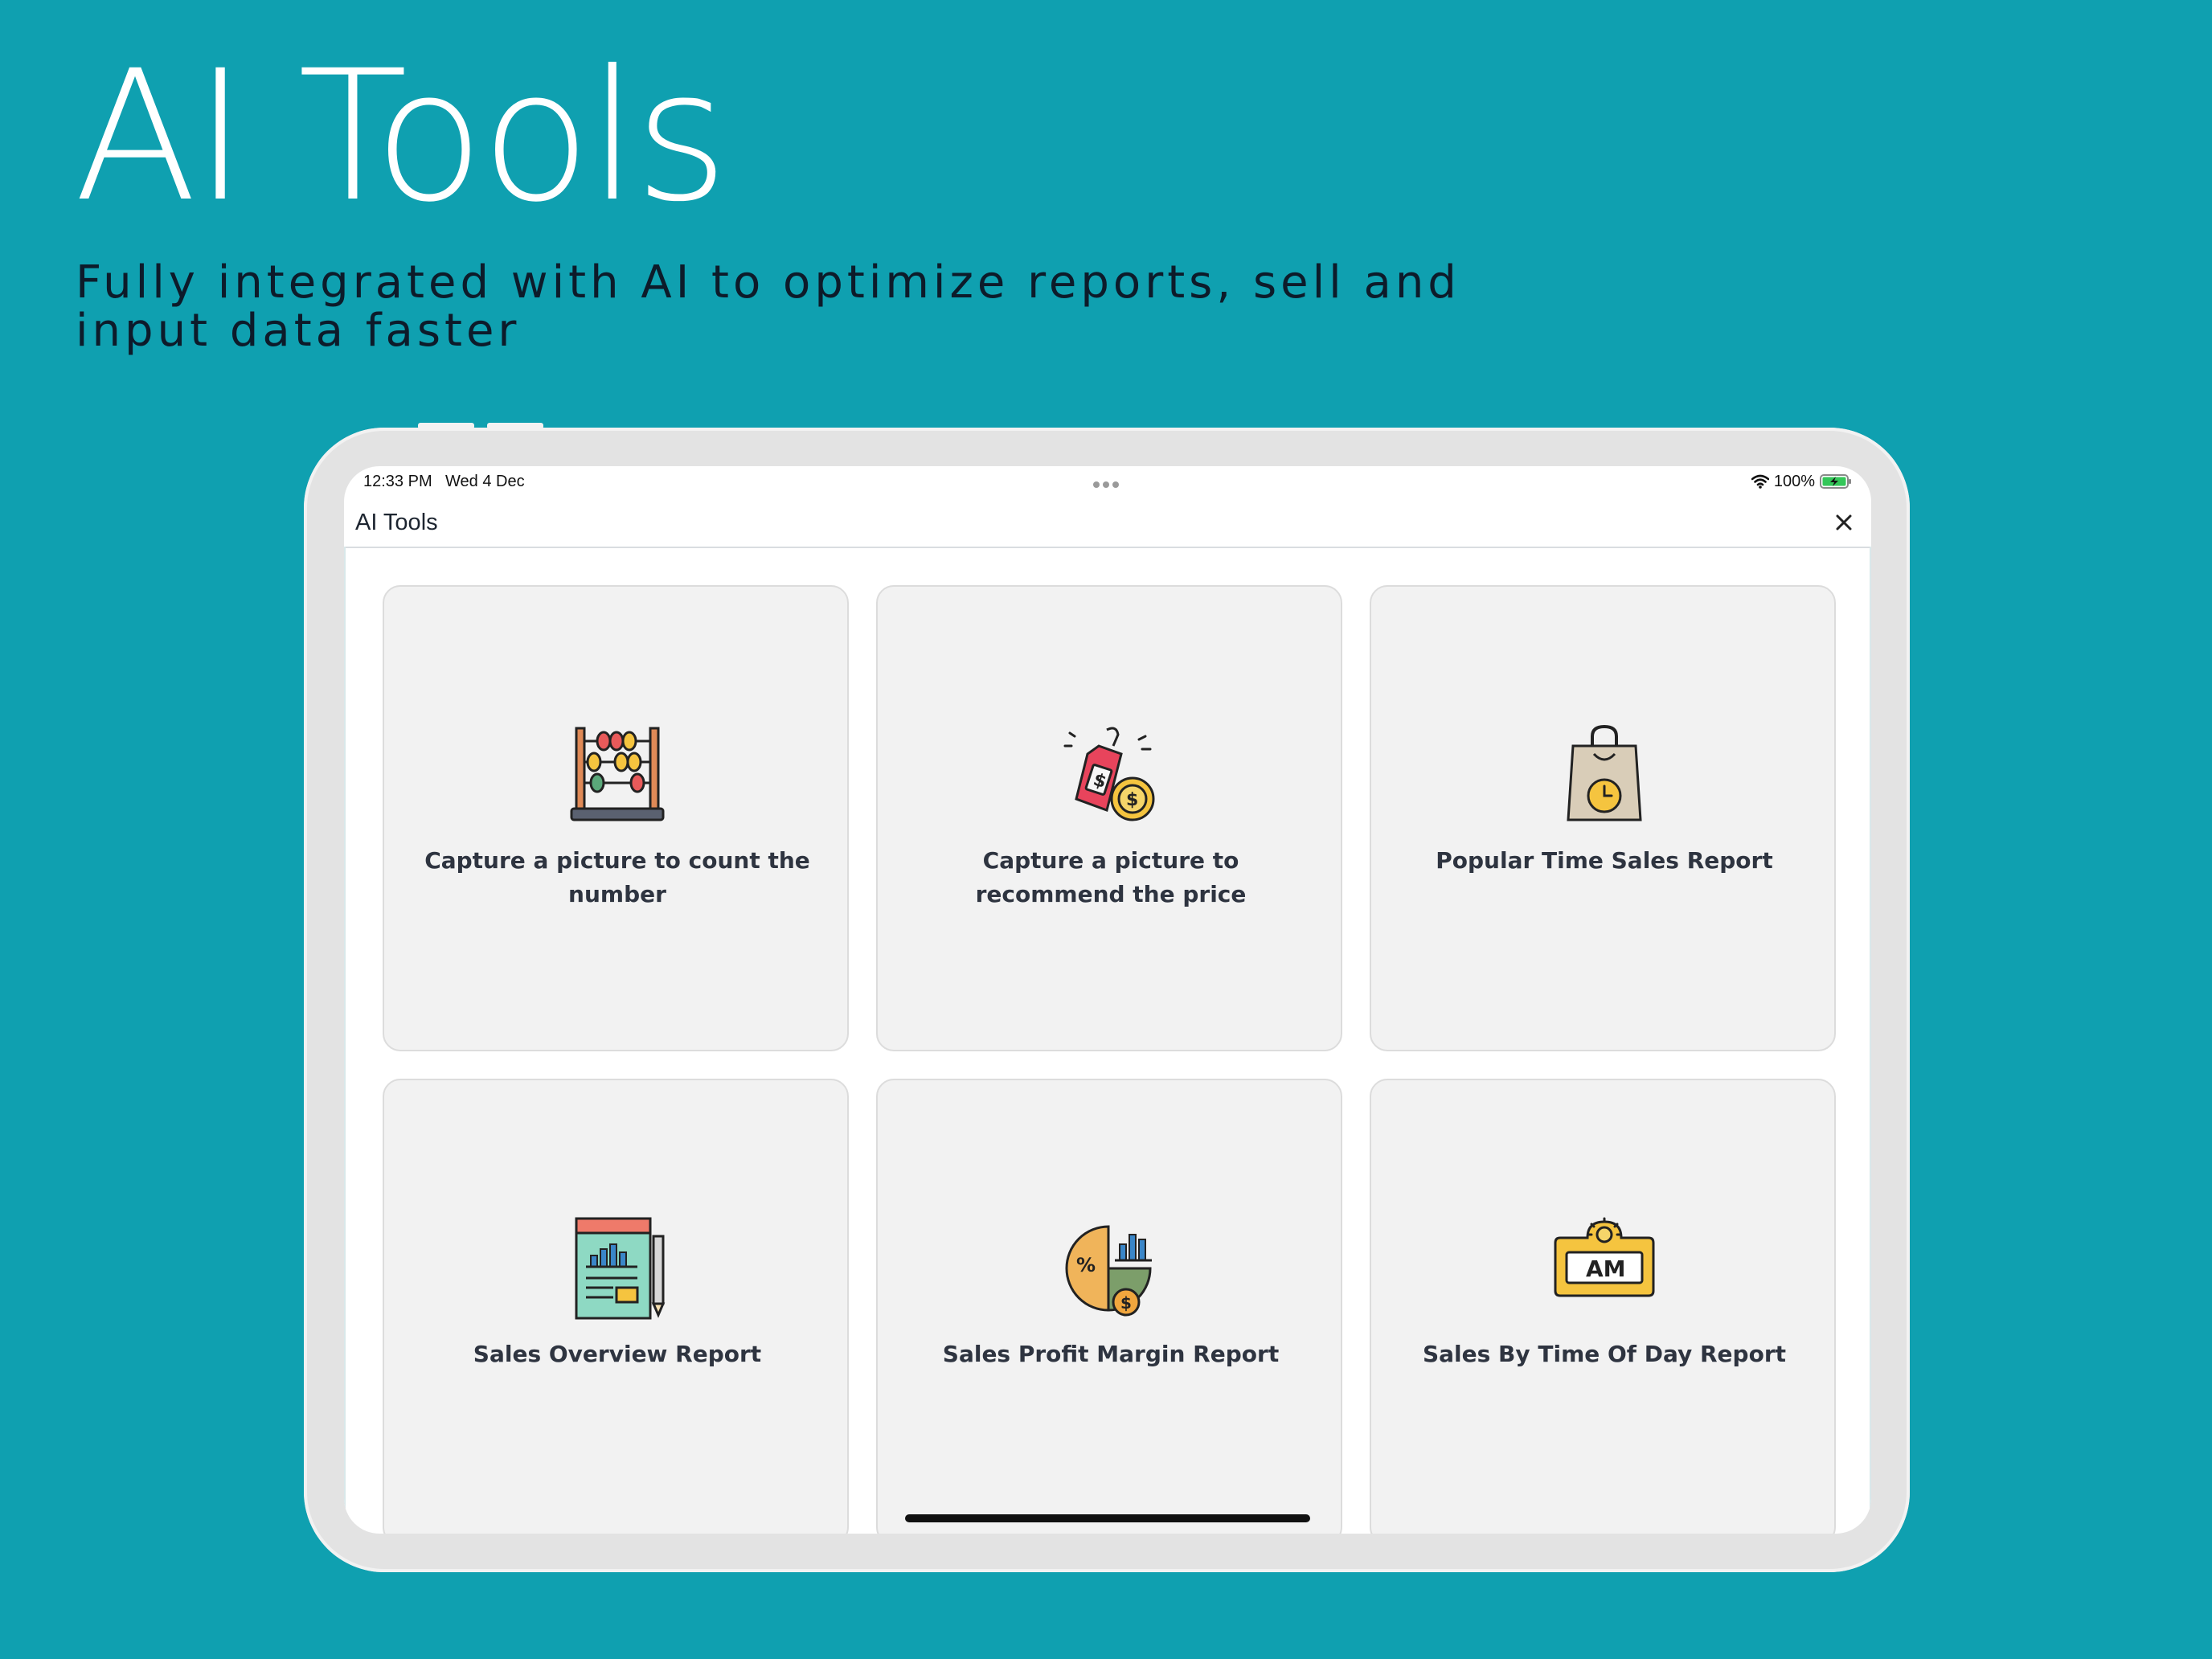  I want to click on tool-card-profit-margin: % $ Sales Profit Margin Report, so click(1109, 1306).